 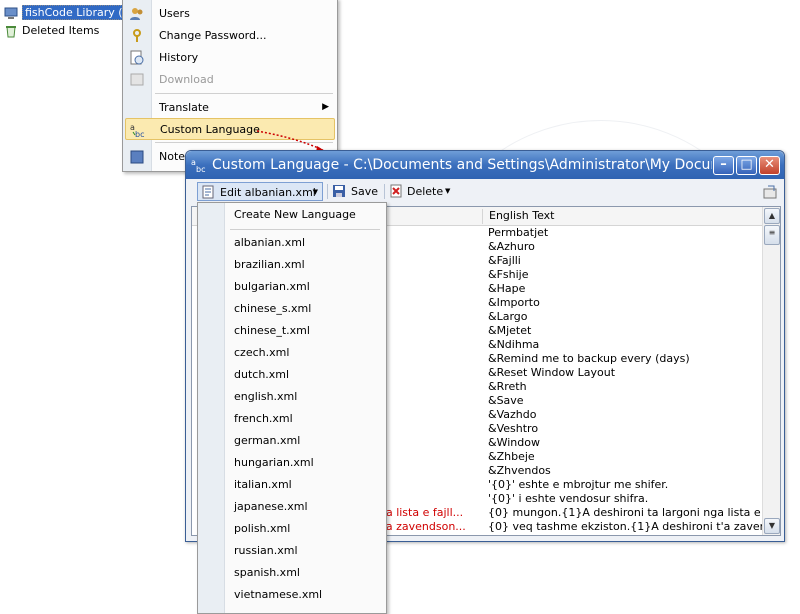 What do you see at coordinates (11, 31) in the screenshot?
I see `recycle-bin-icon` at bounding box center [11, 31].